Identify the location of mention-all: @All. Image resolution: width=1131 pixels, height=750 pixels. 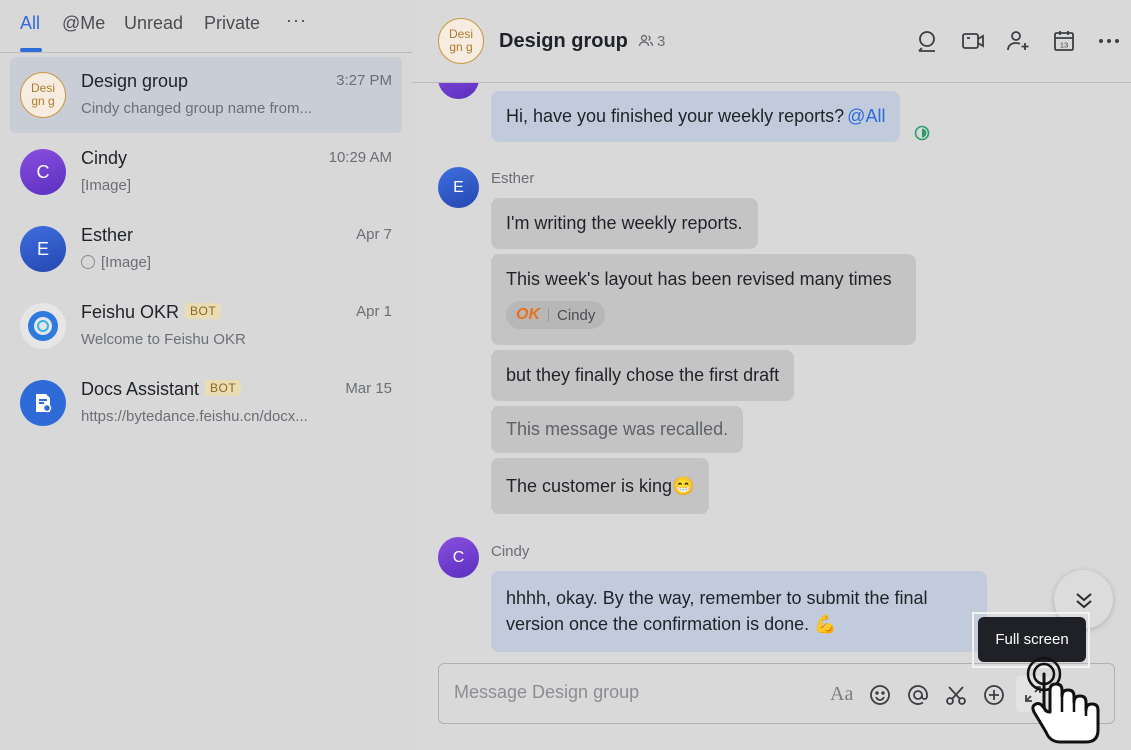
(866, 116).